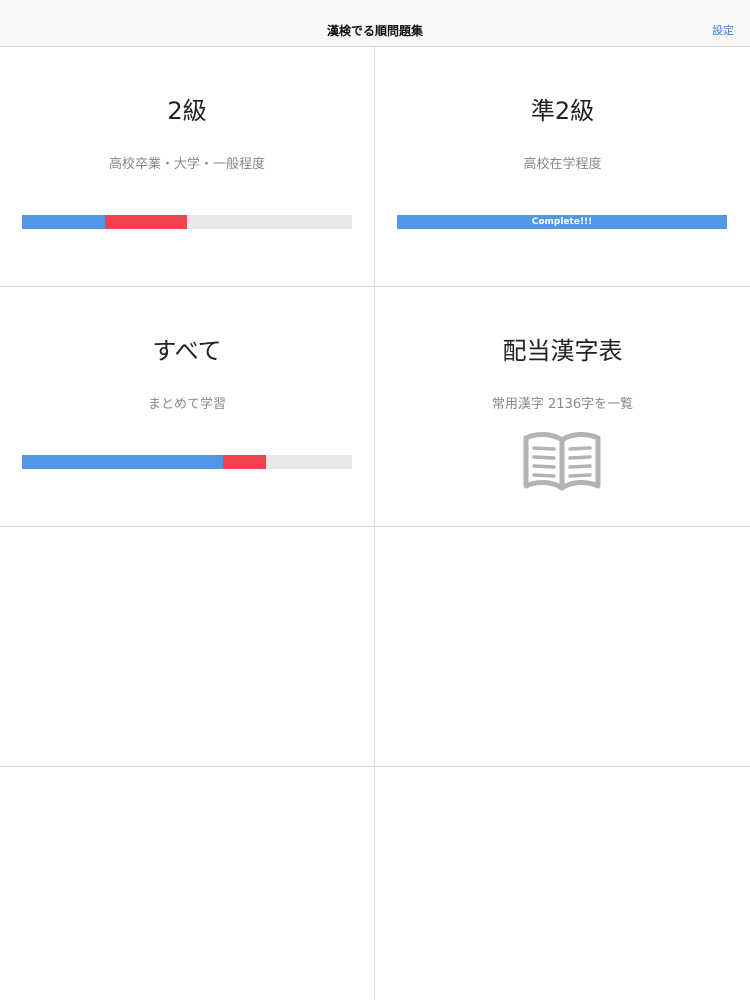 The width and height of the screenshot is (750, 1000). What do you see at coordinates (562, 164) in the screenshot?
I see `card-subtitle: 高校在学程度` at bounding box center [562, 164].